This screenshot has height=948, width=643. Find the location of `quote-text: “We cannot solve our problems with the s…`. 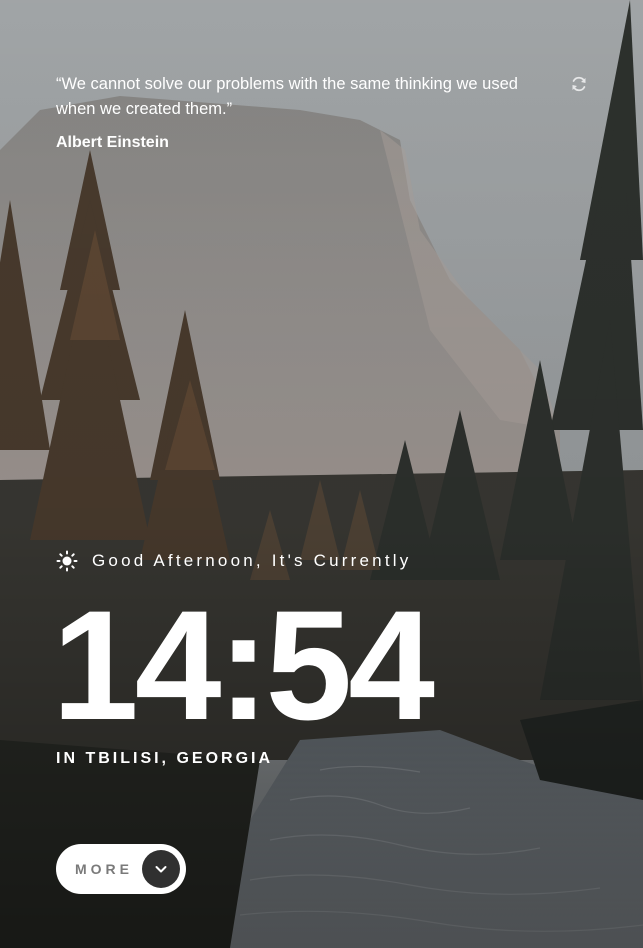

quote-text: “We cannot solve our problems with the s… is located at coordinates (287, 96).